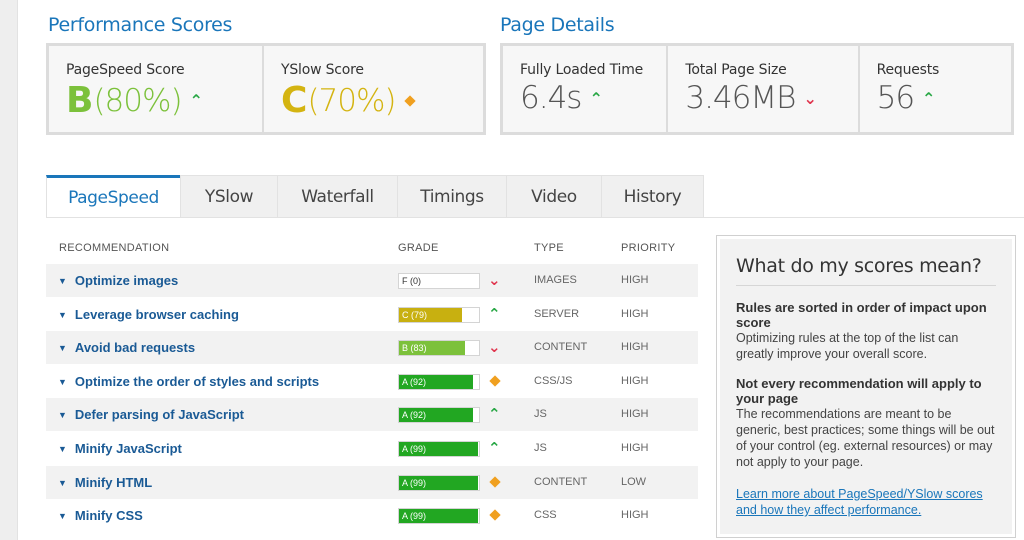  What do you see at coordinates (113, 482) in the screenshot?
I see `recommendation-name: Minify HTML` at bounding box center [113, 482].